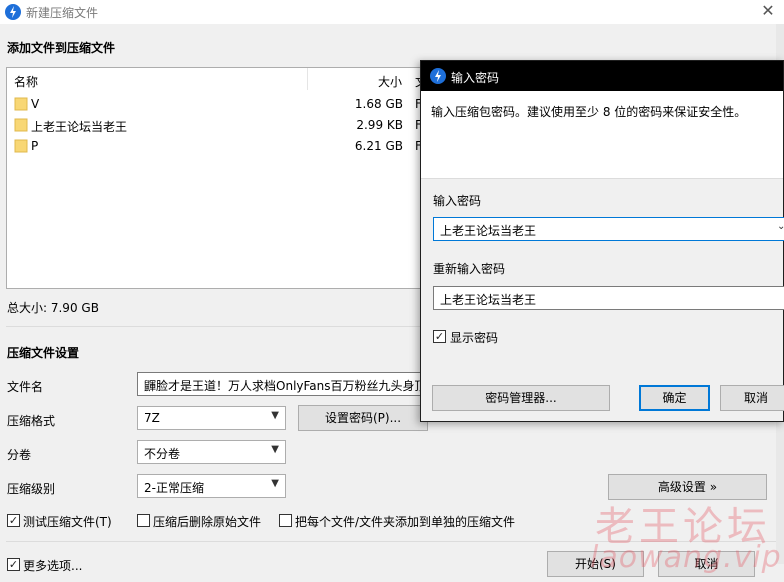  What do you see at coordinates (25, 387) in the screenshot?
I see `filename-label: 文件名` at bounding box center [25, 387].